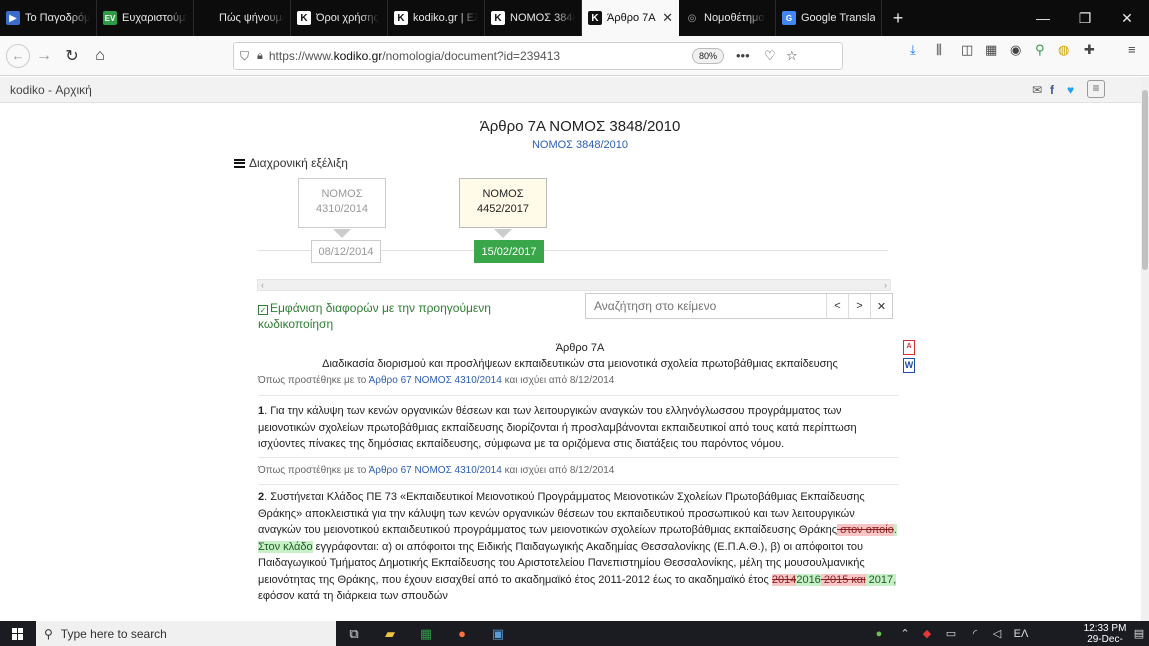 The image size is (1149, 646). Describe the element at coordinates (245, 55) in the screenshot. I see `shield-icon: ⛉` at that location.